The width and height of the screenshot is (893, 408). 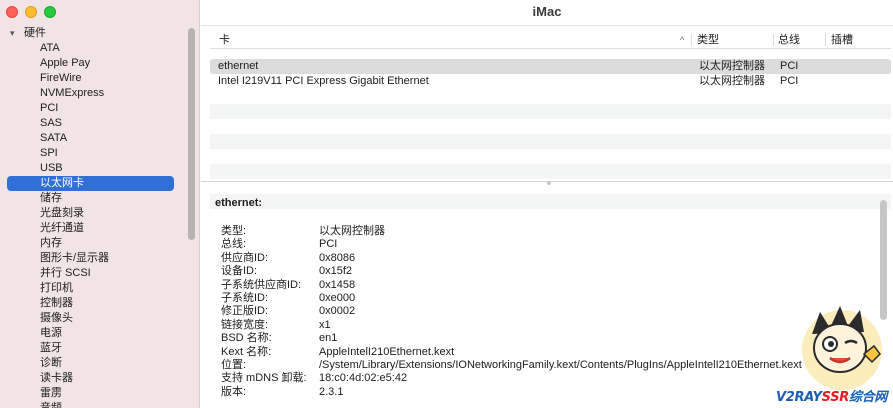 What do you see at coordinates (93, 123) in the screenshot?
I see `sidebar-item: SAS` at bounding box center [93, 123].